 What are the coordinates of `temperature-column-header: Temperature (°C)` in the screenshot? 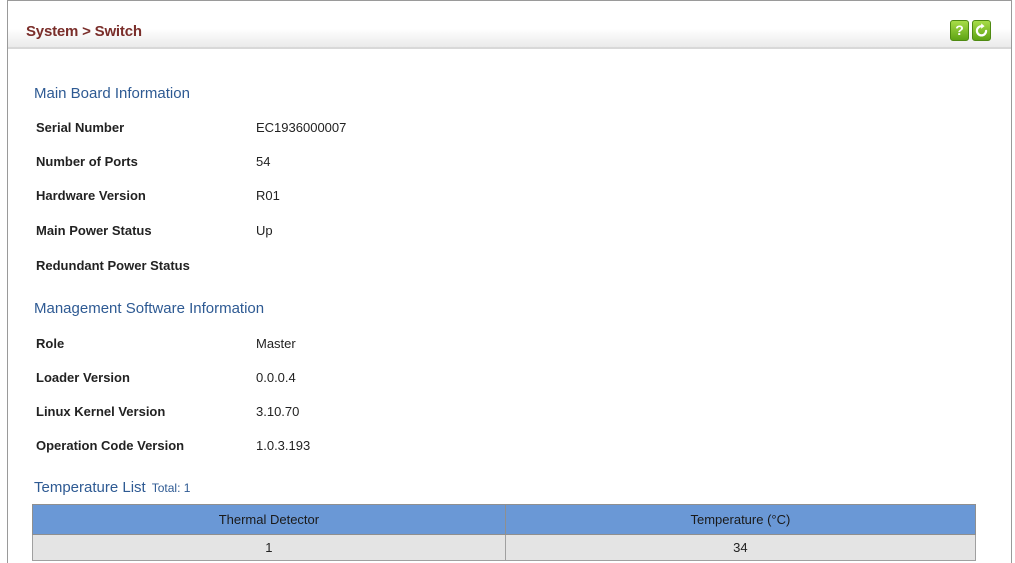 It's located at (740, 519).